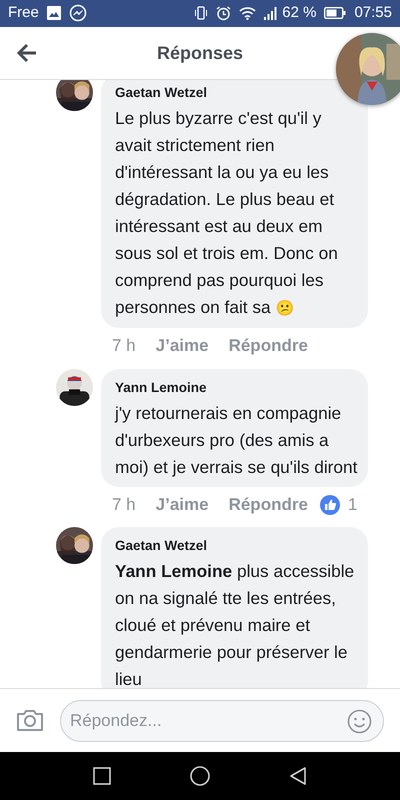 This screenshot has height=800, width=400. What do you see at coordinates (236, 440) in the screenshot?
I see `comment-text: j'y retournerais en compagnie d'urbexeurs pro (des amis a moi) et je verrais se qu'ils diront` at bounding box center [236, 440].